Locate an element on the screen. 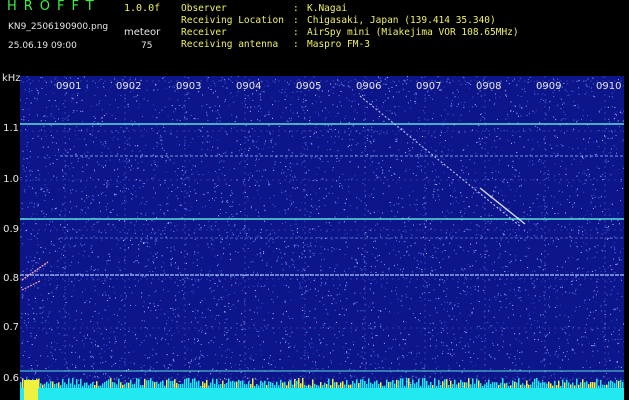 The width and height of the screenshot is (629, 400). info-key: Receiving Location is located at coordinates (232, 20).